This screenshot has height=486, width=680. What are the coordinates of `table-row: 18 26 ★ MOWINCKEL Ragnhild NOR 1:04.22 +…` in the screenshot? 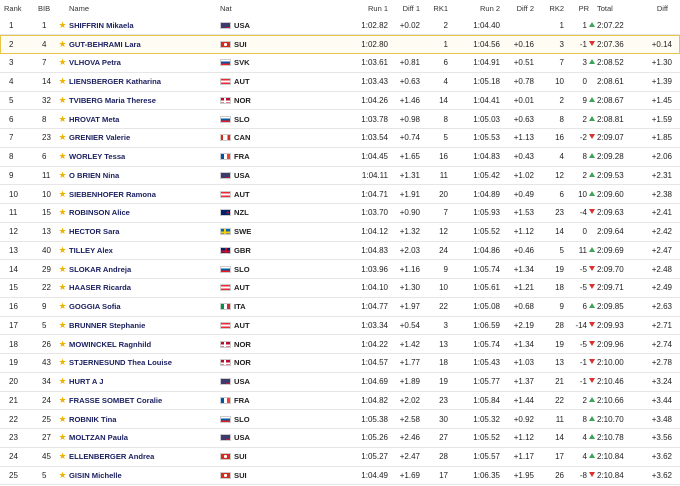 It's located at (340, 344).